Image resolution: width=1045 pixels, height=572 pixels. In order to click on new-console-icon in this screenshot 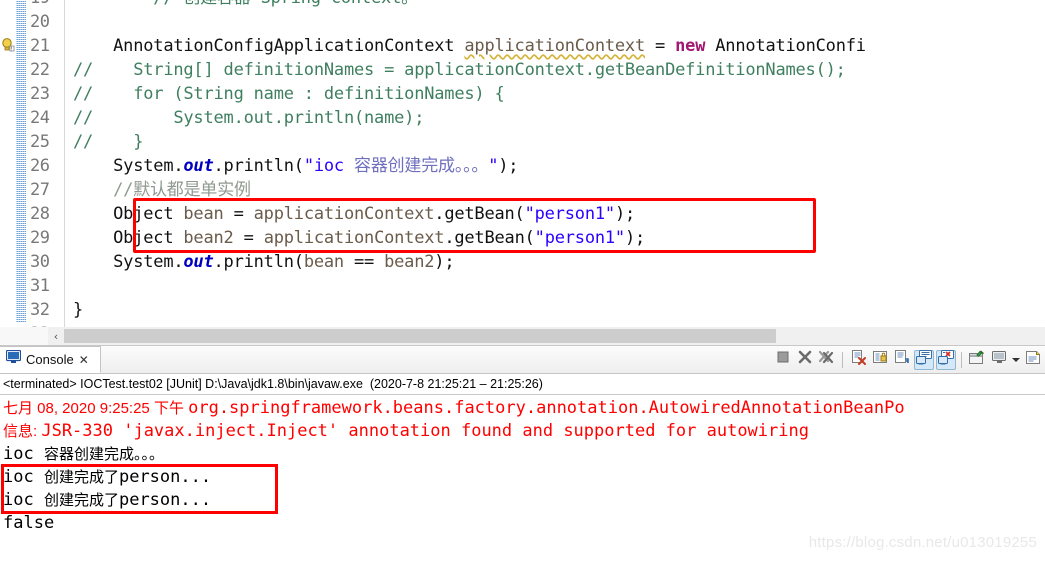, I will do `click(999, 360)`.